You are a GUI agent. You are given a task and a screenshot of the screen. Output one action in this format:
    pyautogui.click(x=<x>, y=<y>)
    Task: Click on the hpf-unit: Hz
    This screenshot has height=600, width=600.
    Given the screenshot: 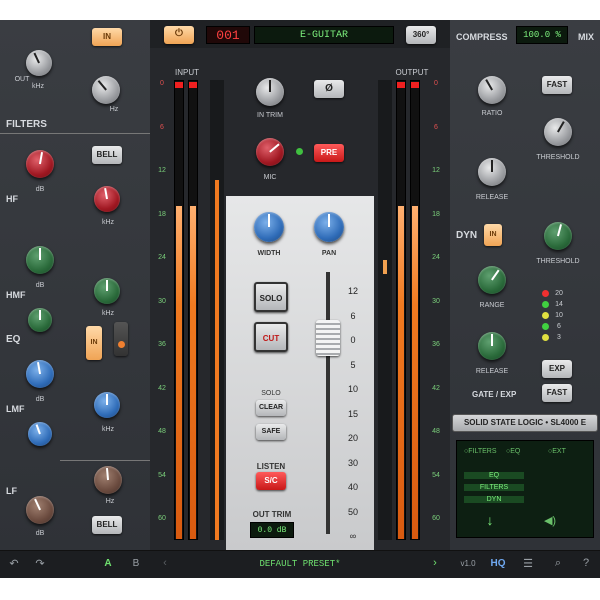 What is the action you would take?
    pyautogui.click(x=114, y=109)
    